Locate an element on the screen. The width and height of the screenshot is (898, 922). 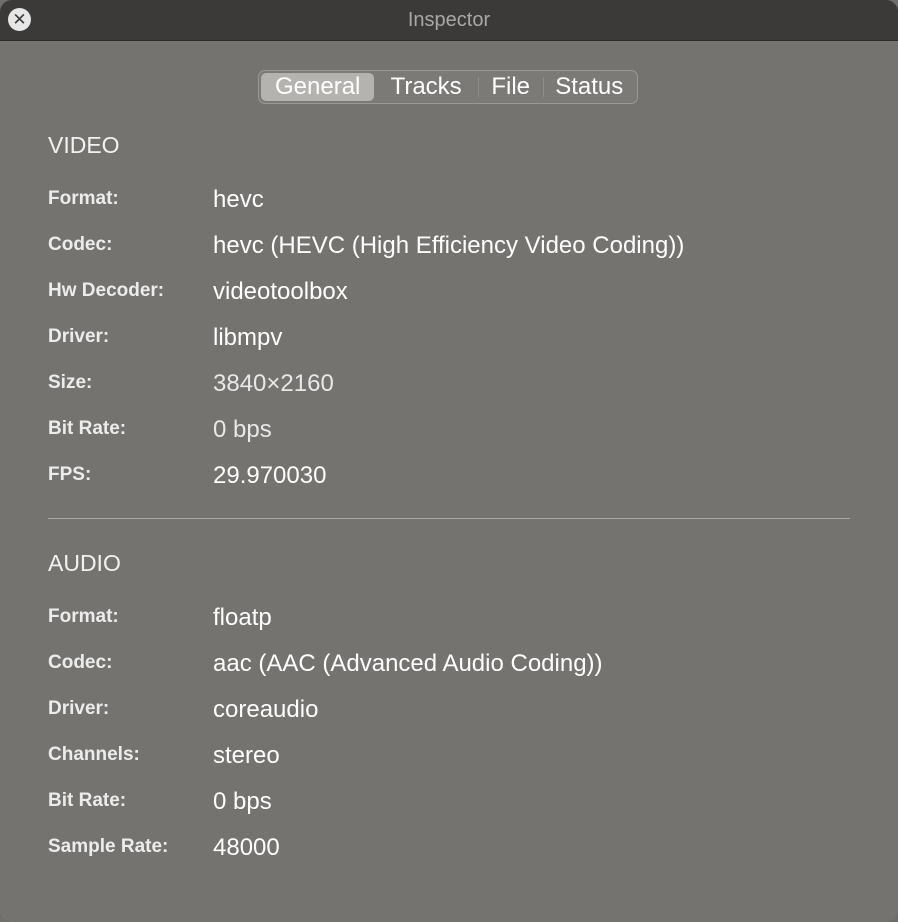
tab-general: General is located at coordinates (318, 87).